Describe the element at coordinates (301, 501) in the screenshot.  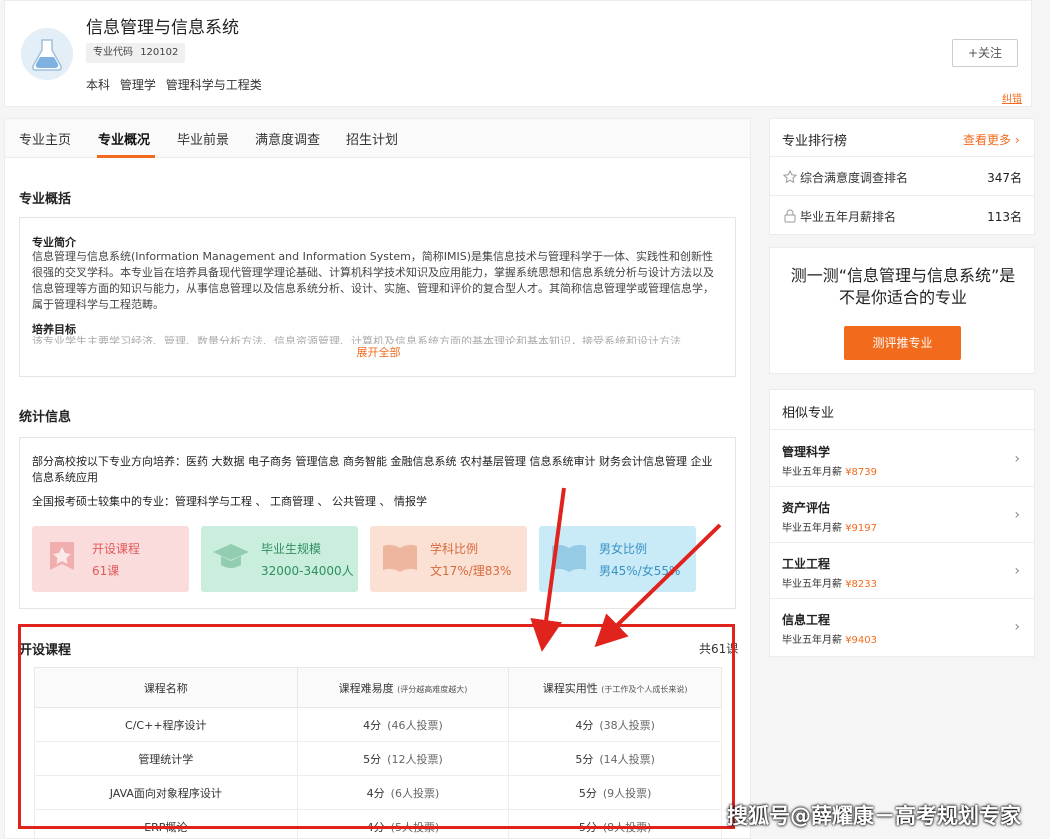
I see `masters-list: 管理科学与工程 、 工商管理 、 公共管理 、 情报学` at that location.